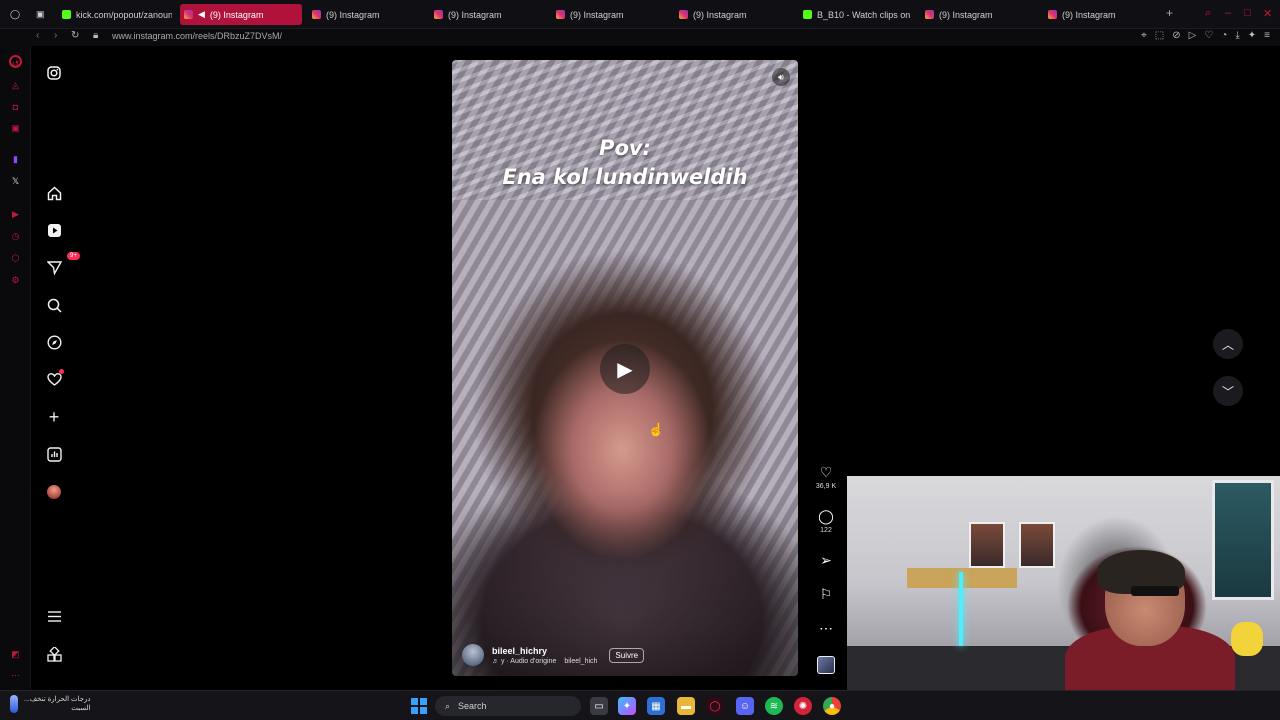  I want to click on audio-thumbnail, so click(826, 665).